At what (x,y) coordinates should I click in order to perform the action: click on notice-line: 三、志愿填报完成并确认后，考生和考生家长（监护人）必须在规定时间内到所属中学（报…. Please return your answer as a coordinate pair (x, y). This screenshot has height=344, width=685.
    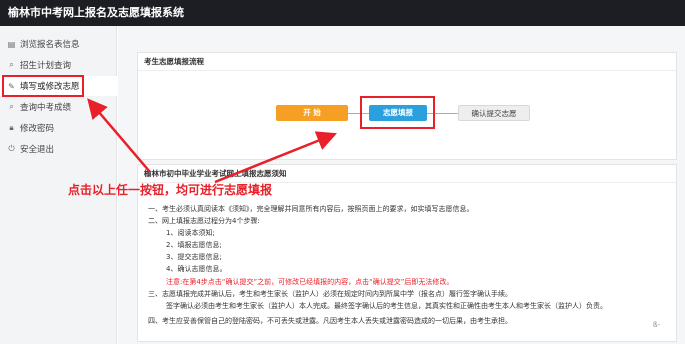
    Looking at the image, I should click on (330, 294).